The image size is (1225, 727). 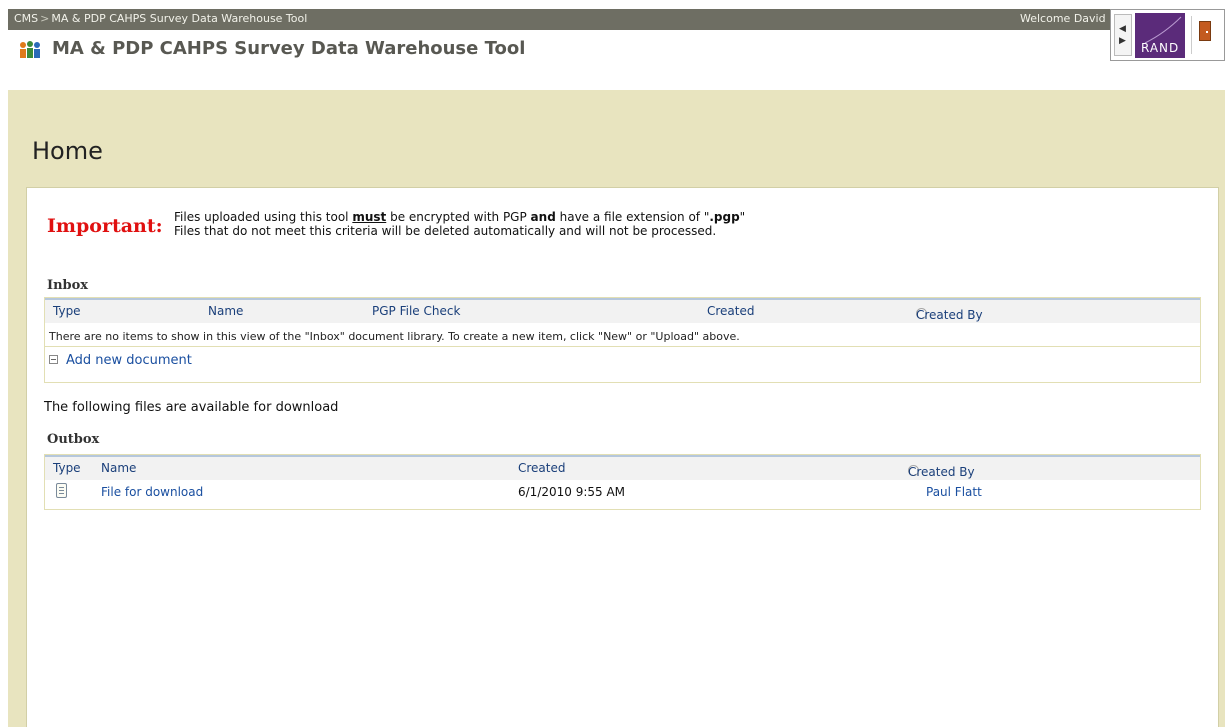 What do you see at coordinates (1160, 35) in the screenshot?
I see `rand-logo: RAND` at bounding box center [1160, 35].